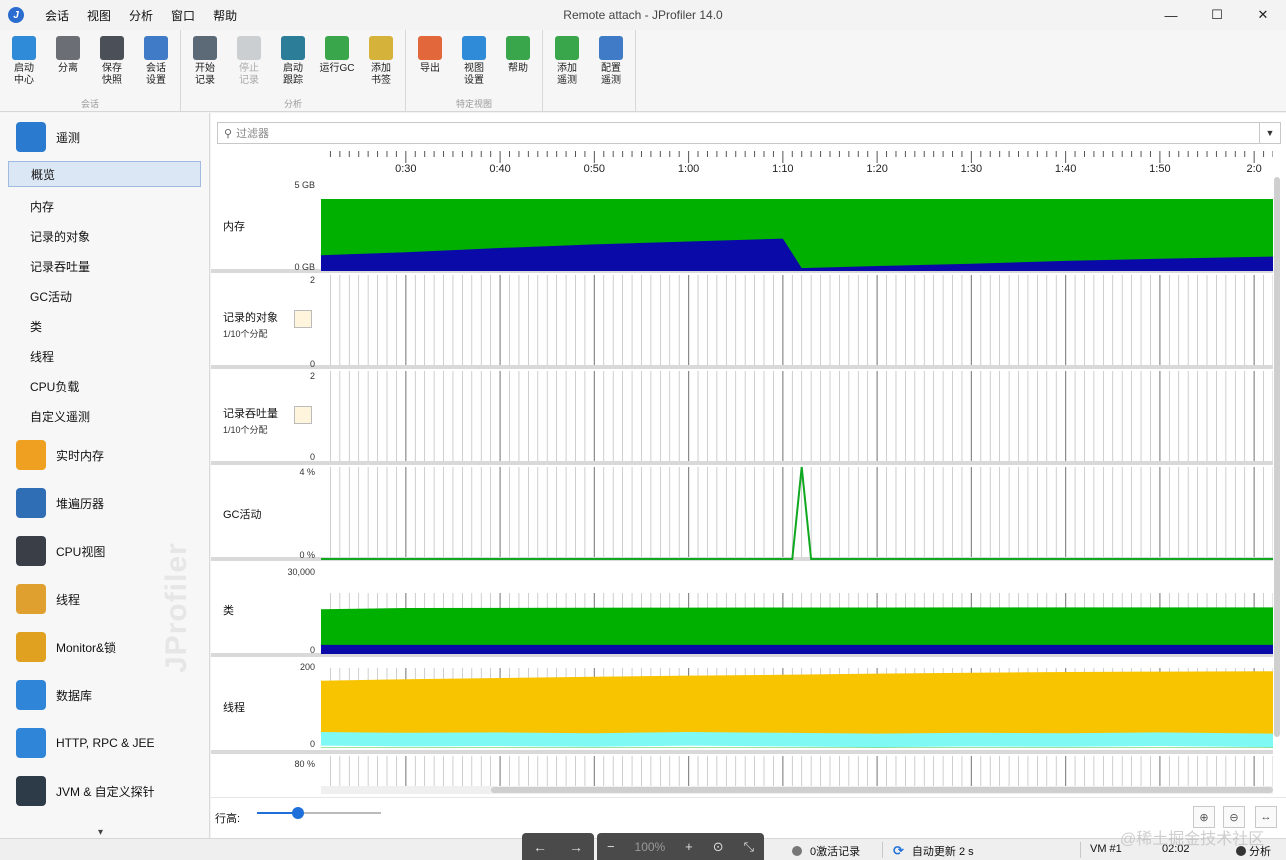 This screenshot has width=1286, height=860. What do you see at coordinates (74, 695) in the screenshot?
I see `sidebar-section-label: 数据库` at bounding box center [74, 695].